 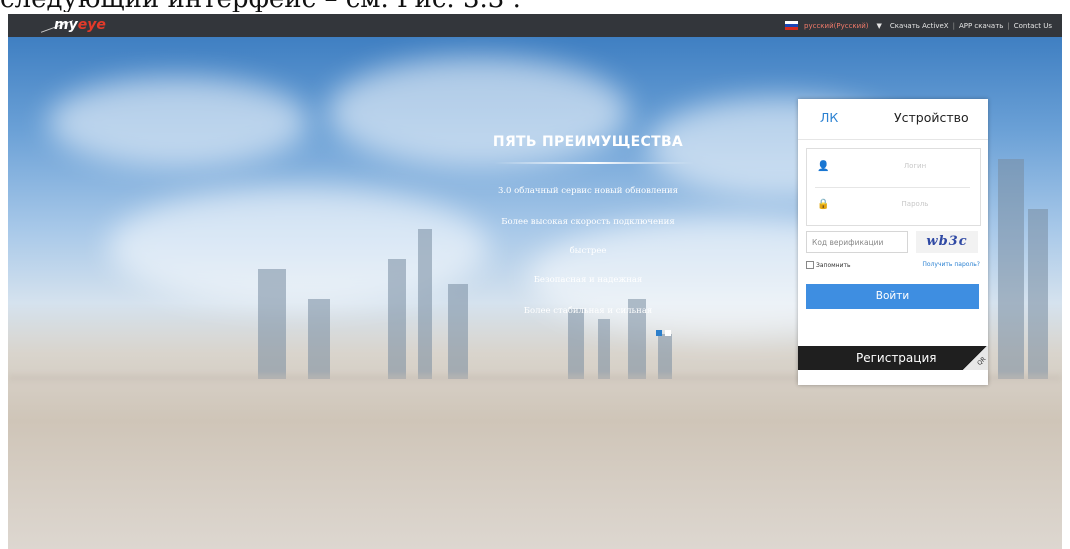 I want to click on advantages-title: ПЯТЬ ПРЕИМУЩЕСТВА, so click(x=588, y=142).